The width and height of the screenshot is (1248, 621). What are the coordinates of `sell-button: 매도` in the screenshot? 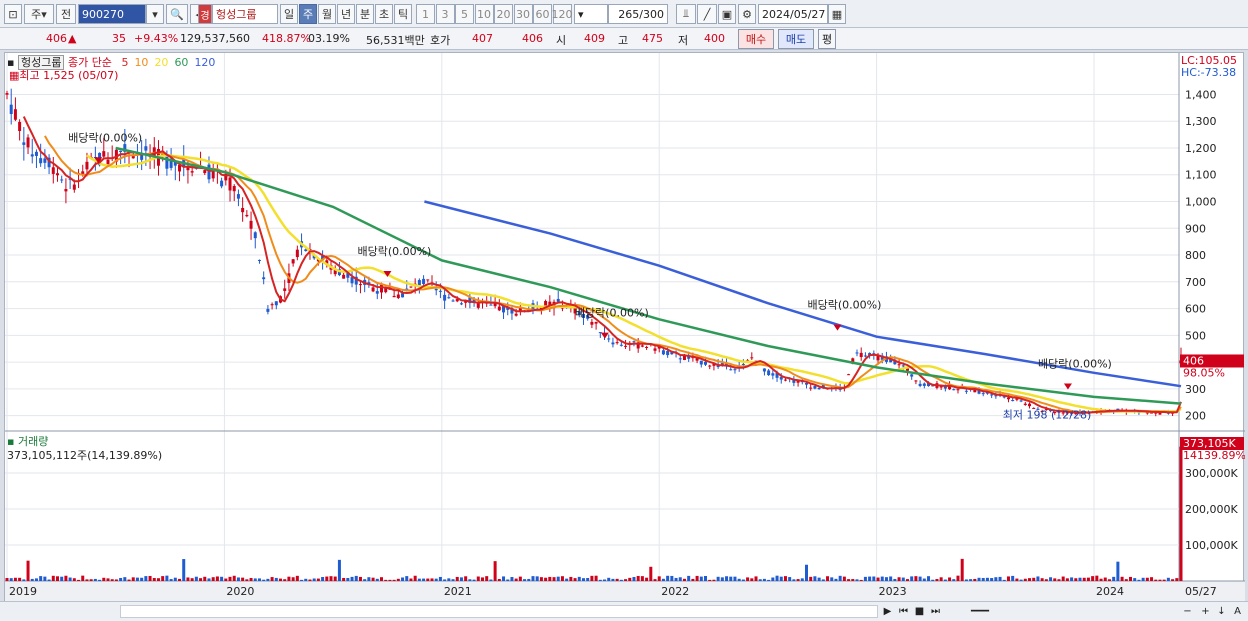 It's located at (796, 39).